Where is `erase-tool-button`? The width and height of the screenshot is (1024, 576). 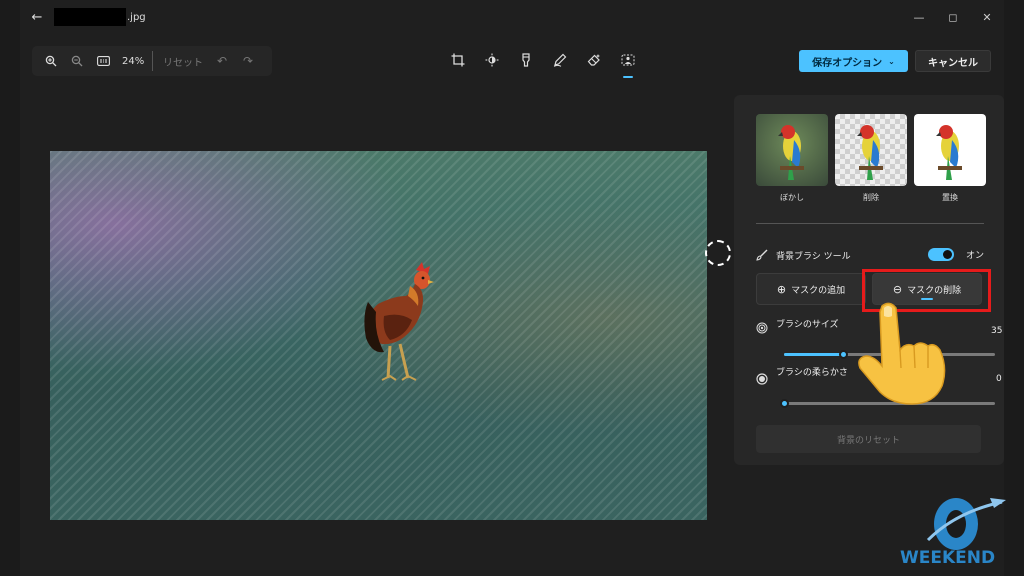 erase-tool-button is located at coordinates (594, 60).